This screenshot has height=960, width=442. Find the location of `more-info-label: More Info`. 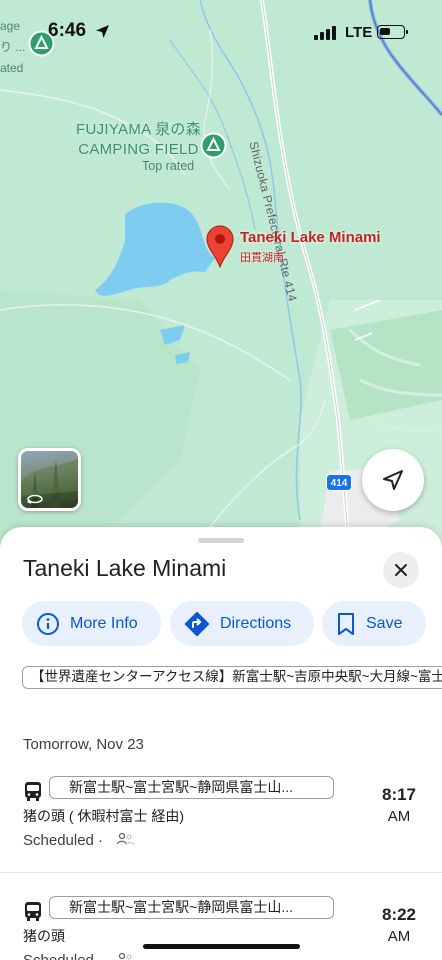

more-info-label: More Info is located at coordinates (104, 623).